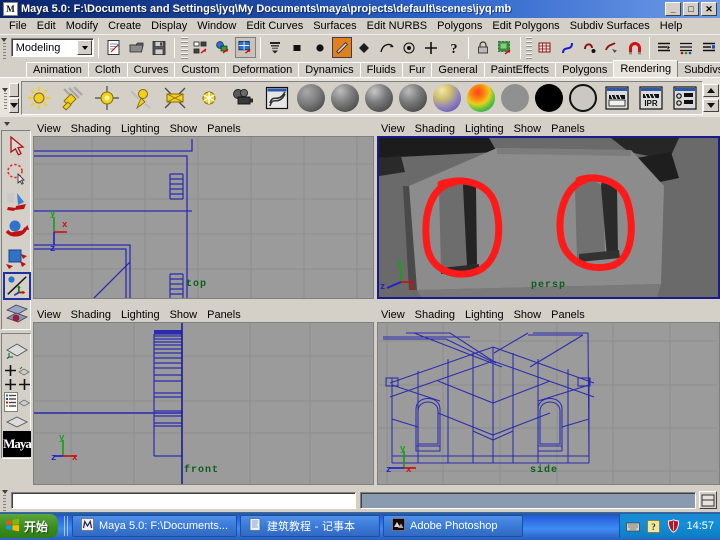 The width and height of the screenshot is (720, 540). Describe the element at coordinates (5, 98) in the screenshot. I see `shelf-collapse-handle` at that location.